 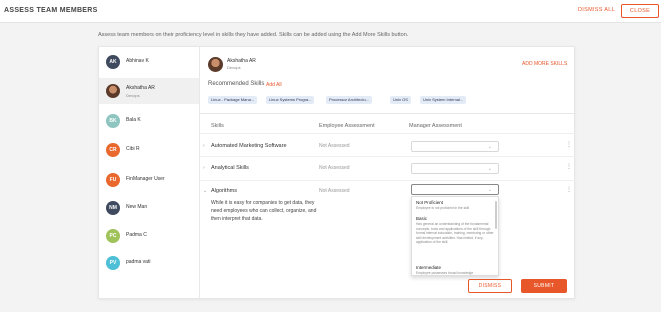 What do you see at coordinates (215, 64) in the screenshot?
I see `selected-avatar` at bounding box center [215, 64].